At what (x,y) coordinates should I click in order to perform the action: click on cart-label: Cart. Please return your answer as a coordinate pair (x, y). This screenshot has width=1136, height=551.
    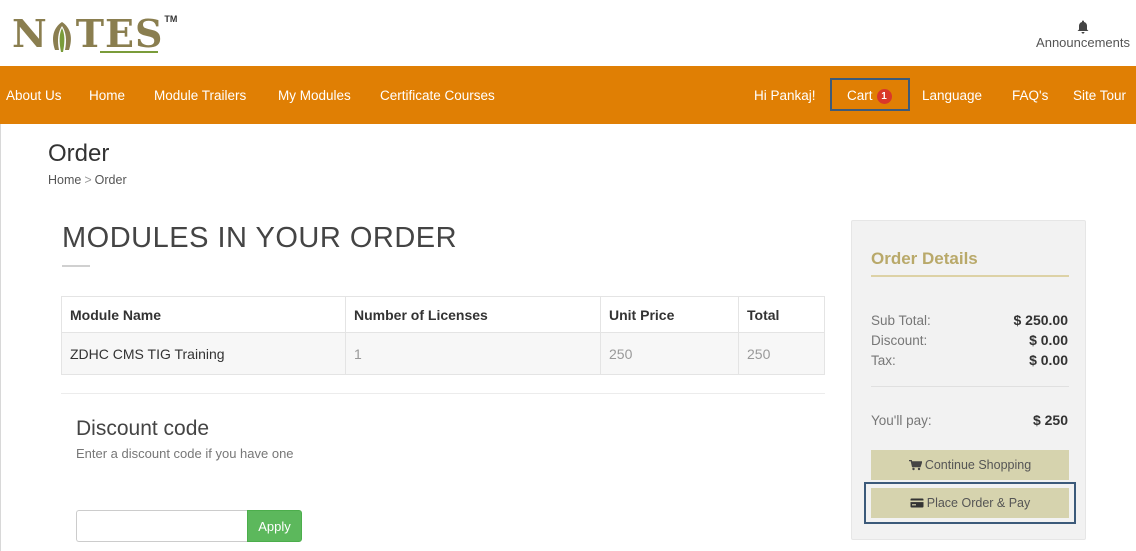
    Looking at the image, I should click on (860, 95).